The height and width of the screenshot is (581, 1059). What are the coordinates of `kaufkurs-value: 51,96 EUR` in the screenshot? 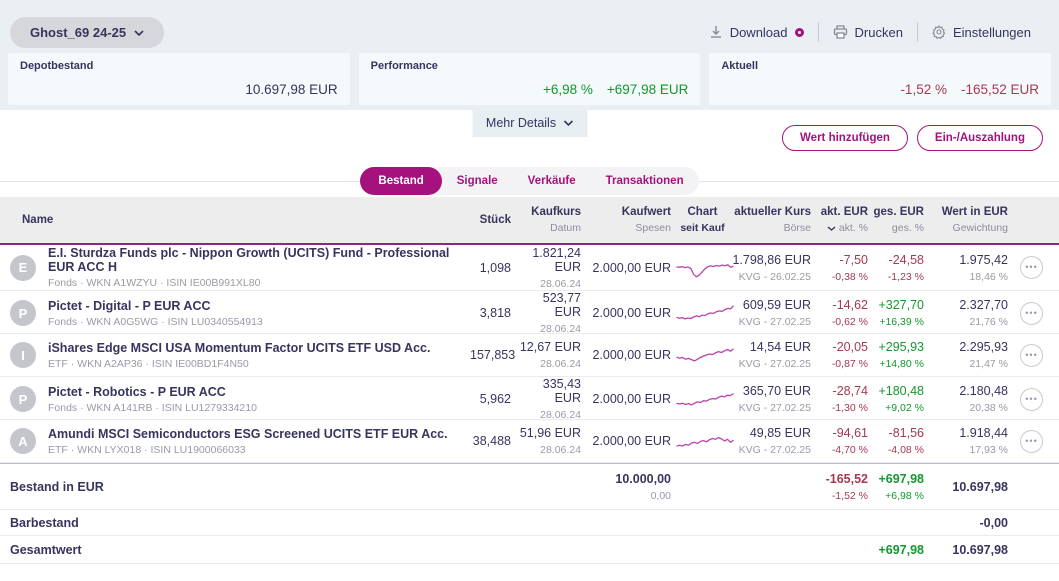 It's located at (550, 433).